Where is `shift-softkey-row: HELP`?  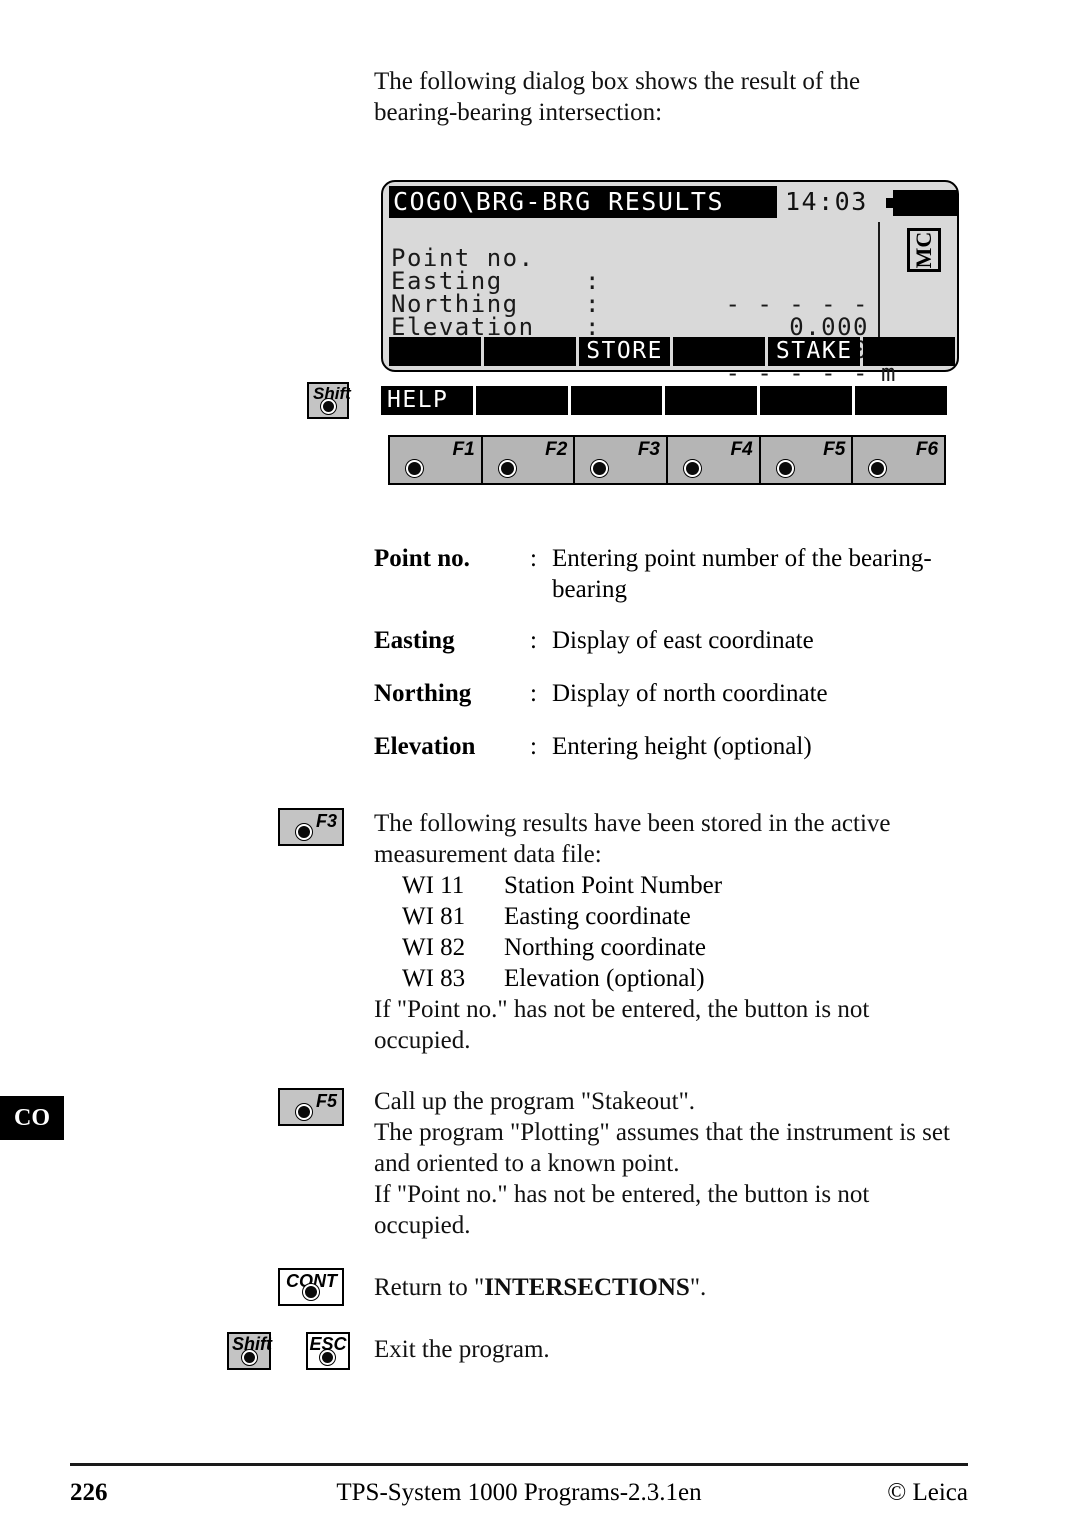 shift-softkey-row: HELP is located at coordinates (664, 400).